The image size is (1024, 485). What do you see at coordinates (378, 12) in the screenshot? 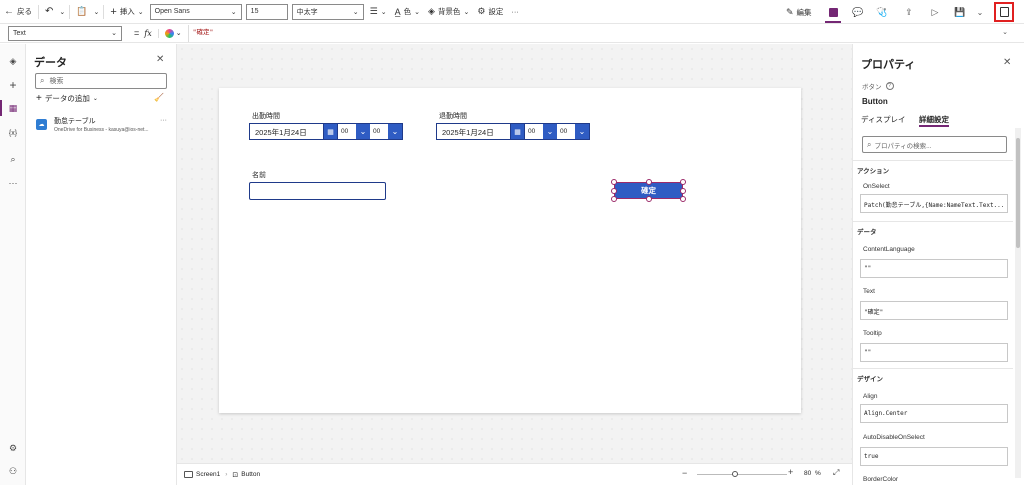
I see `text-align-button: ☰ ⌄` at bounding box center [378, 12].